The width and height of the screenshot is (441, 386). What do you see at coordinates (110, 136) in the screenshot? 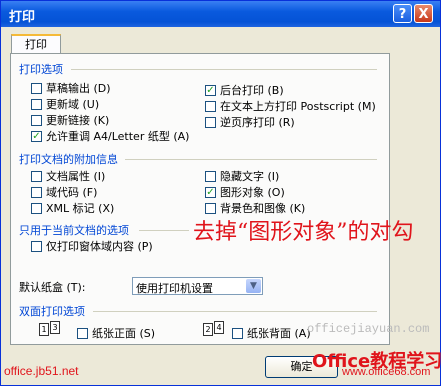
I see `checkbox-allow-a4-letter: ✓ 允许重调 A4/Letter 纸型 (A)` at bounding box center [110, 136].